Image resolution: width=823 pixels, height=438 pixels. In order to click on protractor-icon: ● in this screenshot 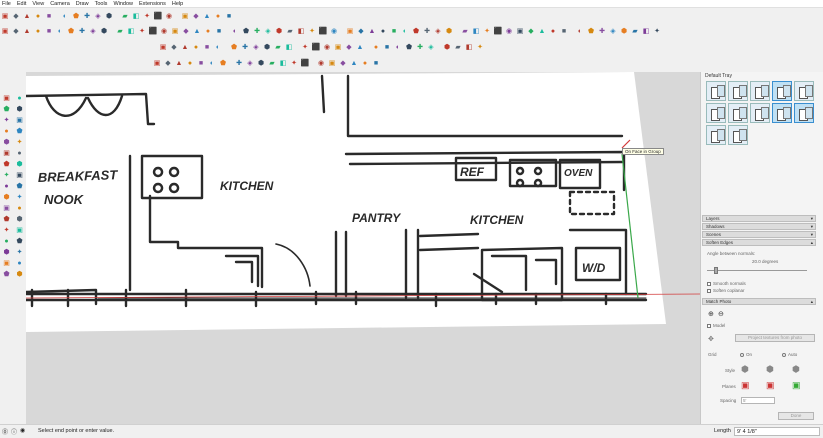, I will do `click(208, 32)`.